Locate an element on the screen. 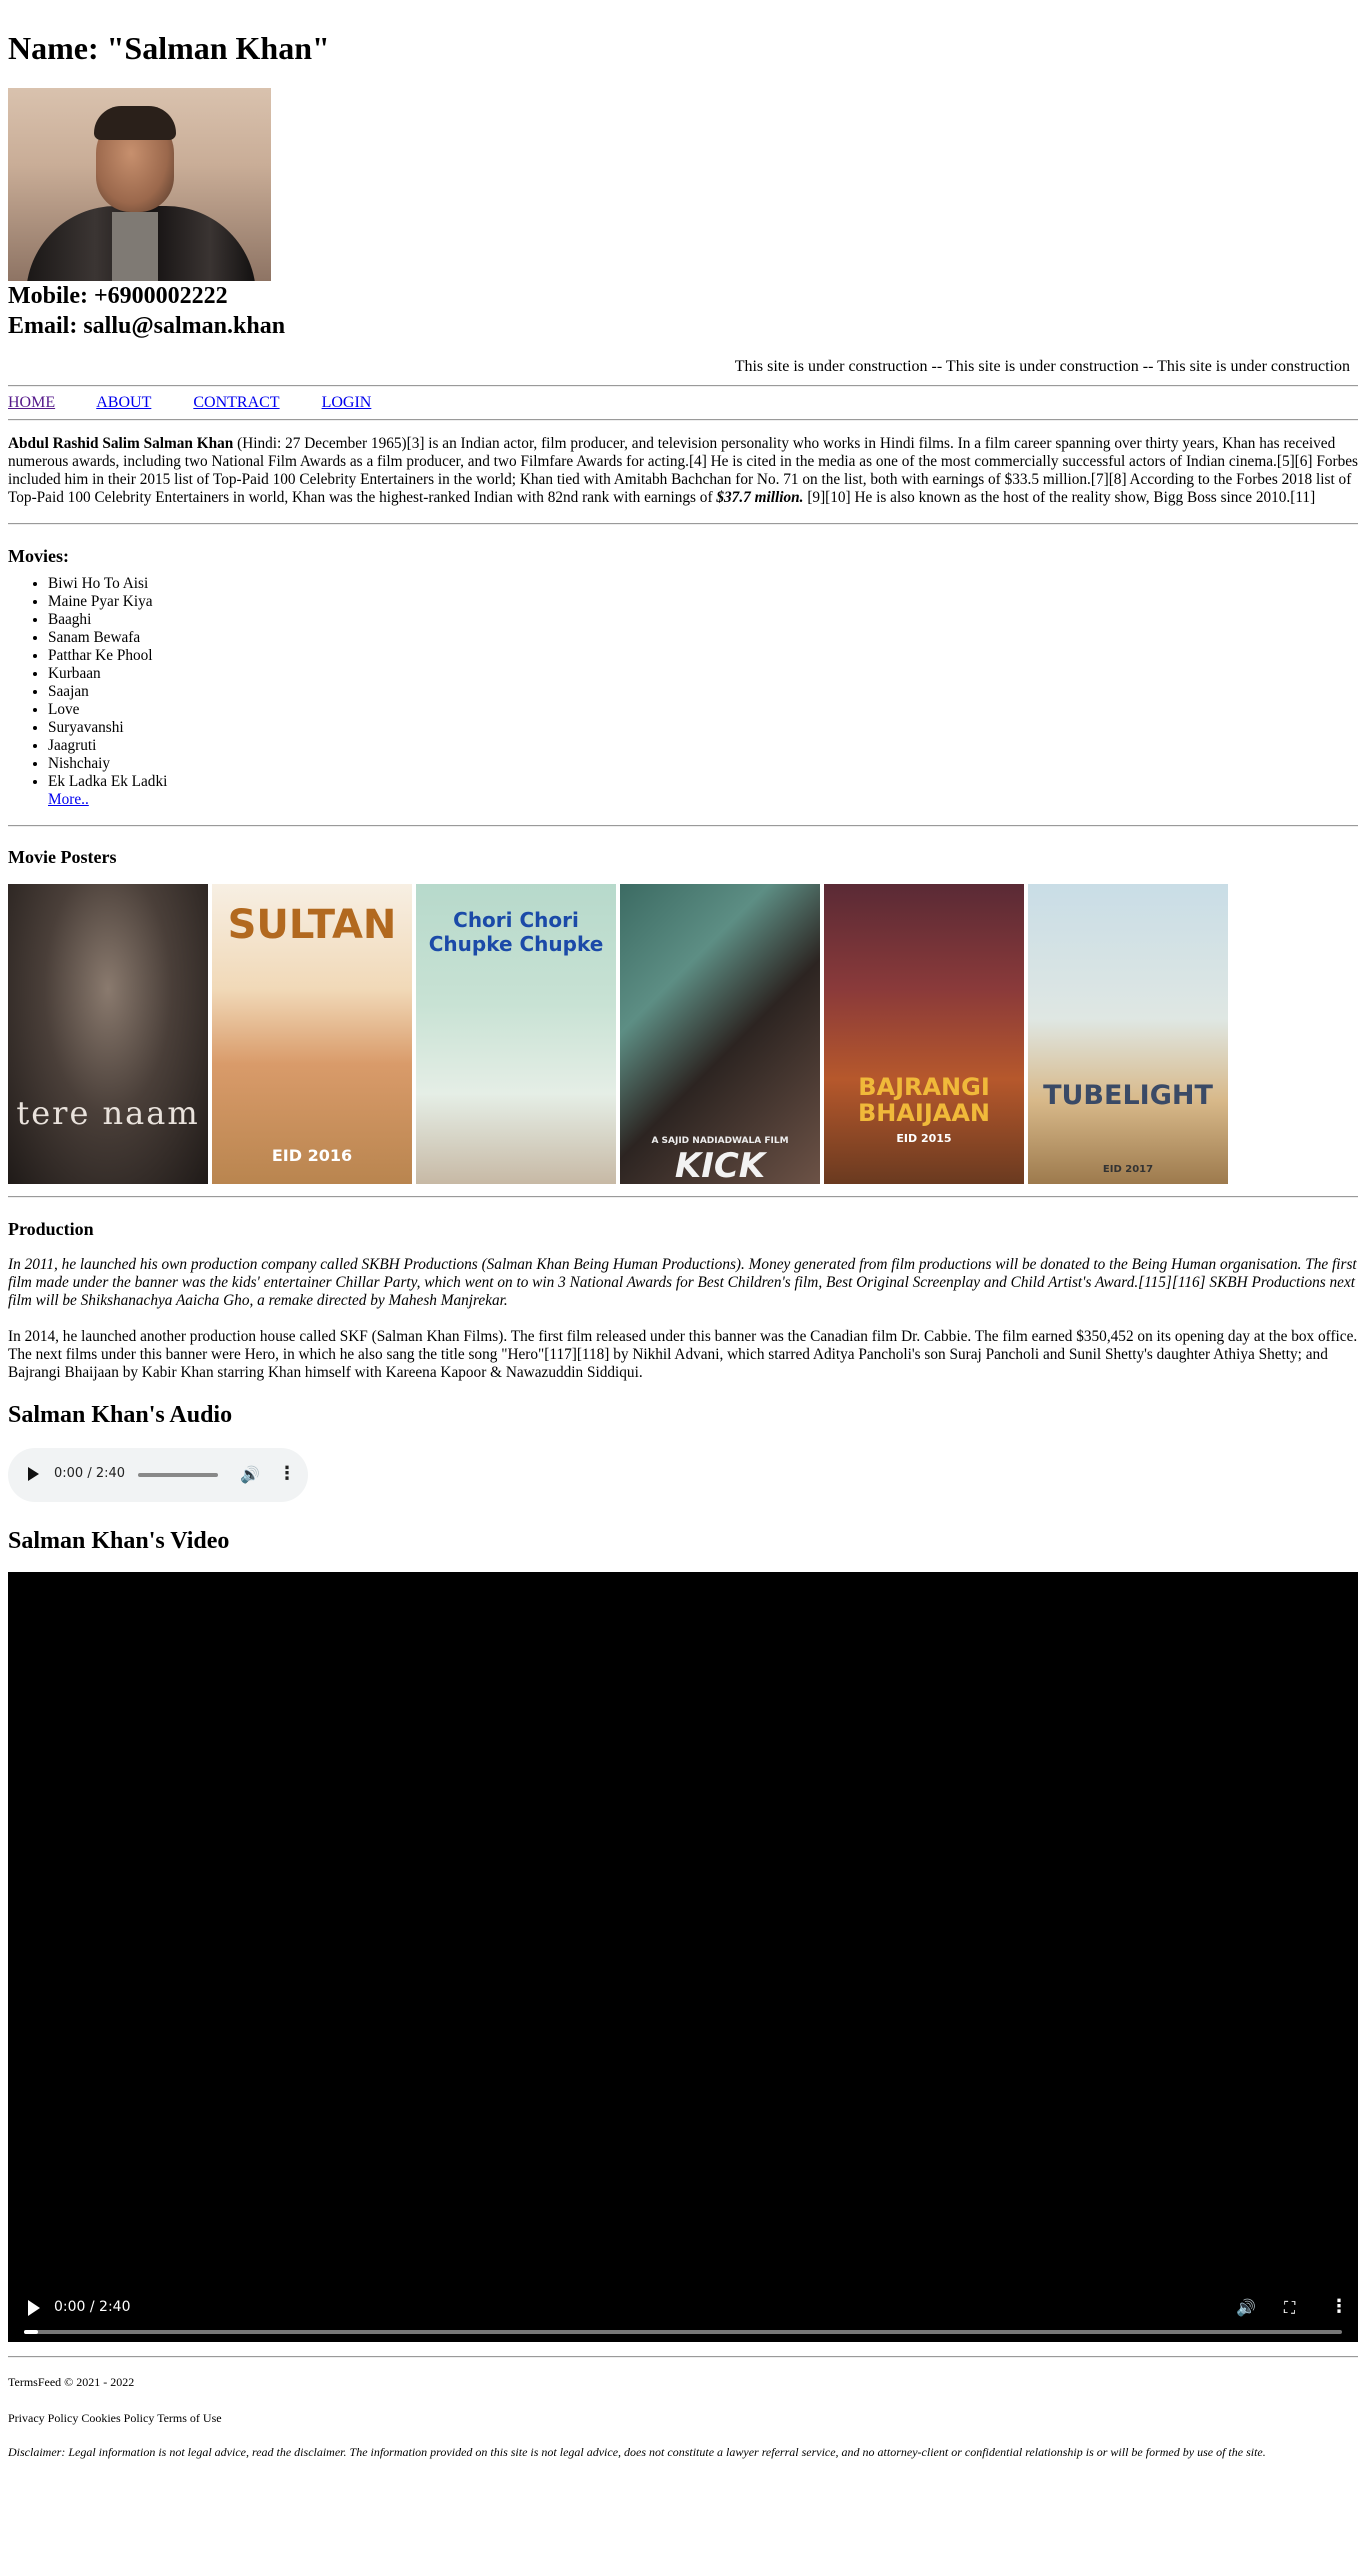 The image size is (1366, 2573). poster-tubelight: TUBELIGHT EID 2017 is located at coordinates (1128, 1034).